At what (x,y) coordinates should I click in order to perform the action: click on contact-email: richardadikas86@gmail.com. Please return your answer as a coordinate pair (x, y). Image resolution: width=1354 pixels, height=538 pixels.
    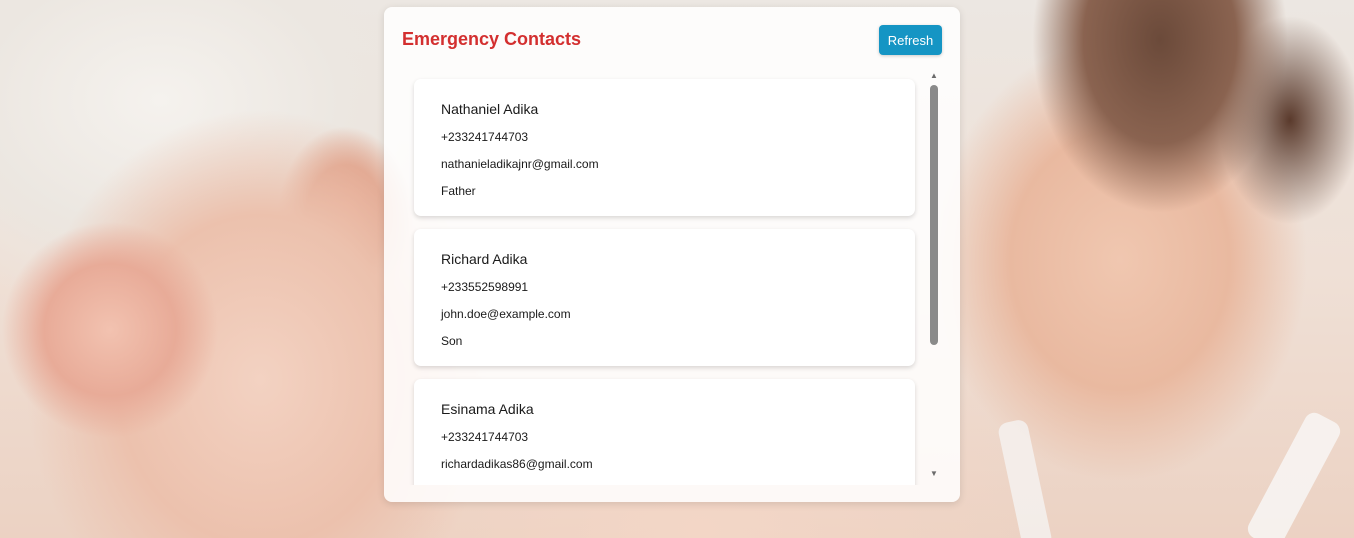
    Looking at the image, I should click on (517, 464).